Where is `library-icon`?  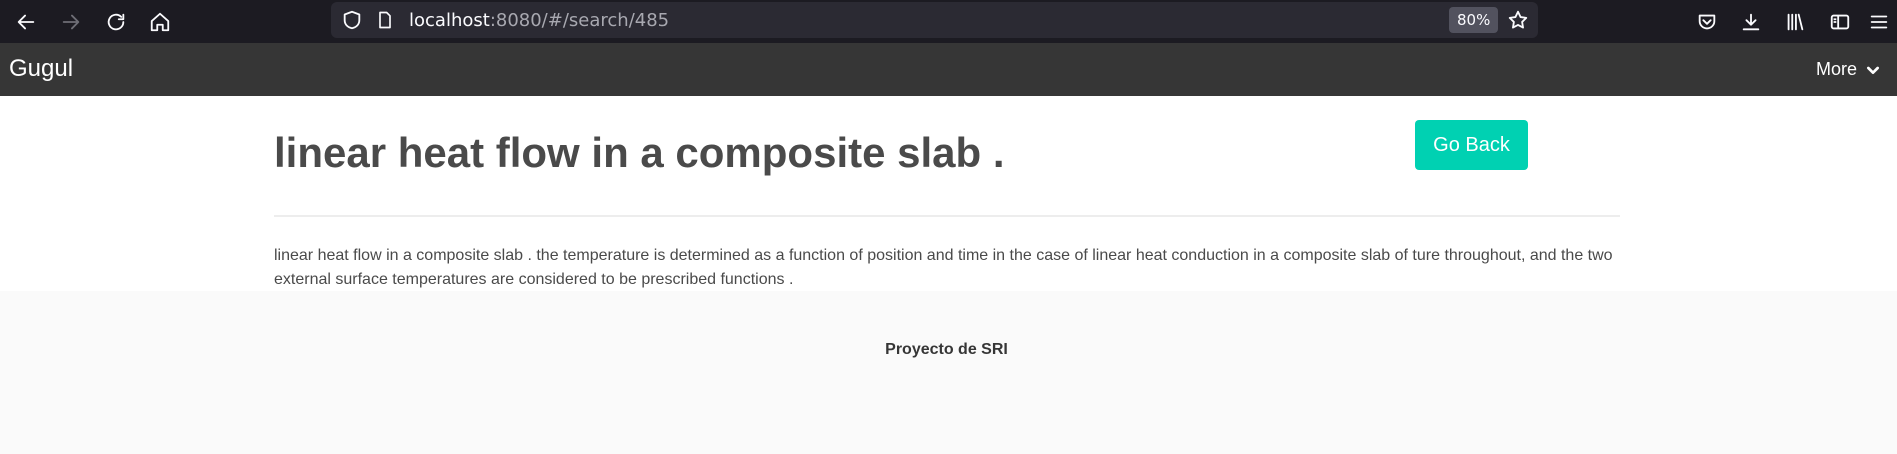 library-icon is located at coordinates (1795, 22).